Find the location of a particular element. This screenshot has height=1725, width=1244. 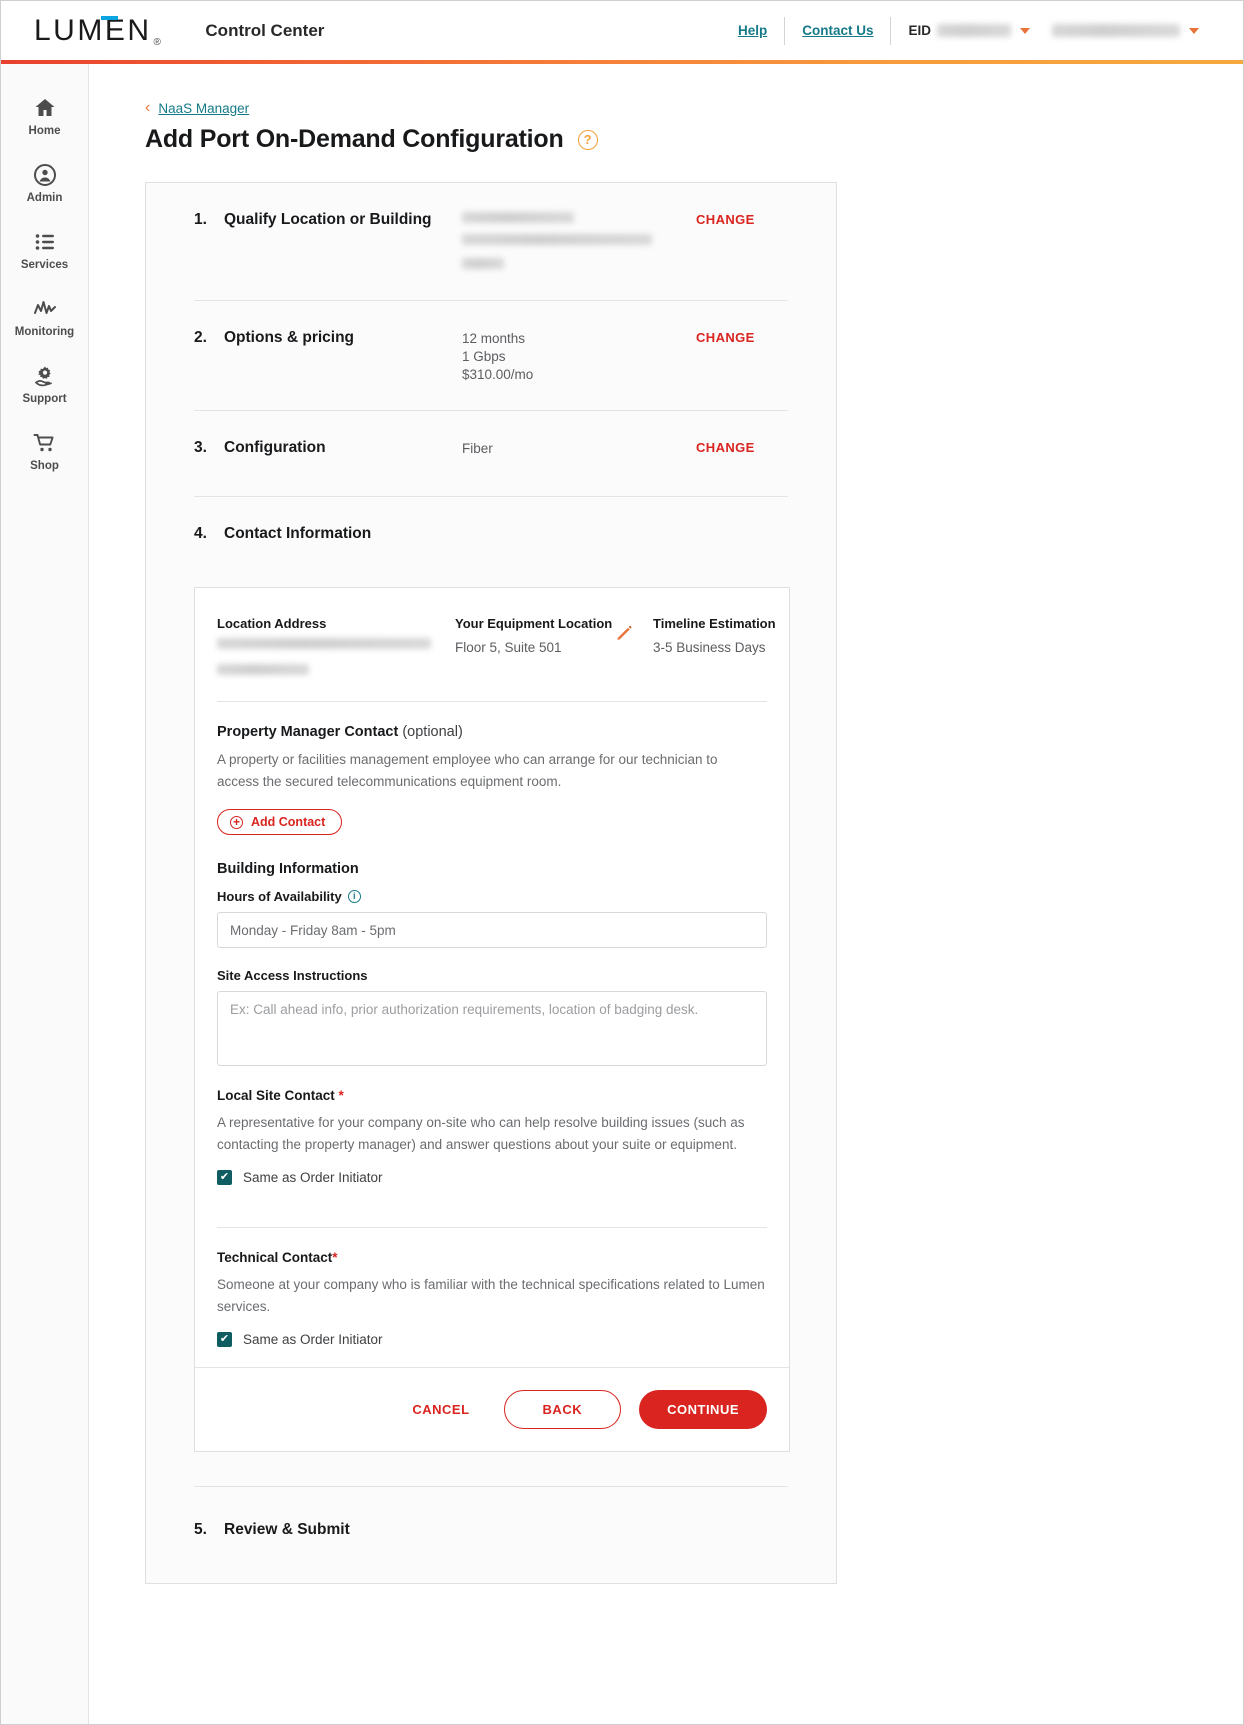

sidebar-item-shop: Shop is located at coordinates (44, 452).